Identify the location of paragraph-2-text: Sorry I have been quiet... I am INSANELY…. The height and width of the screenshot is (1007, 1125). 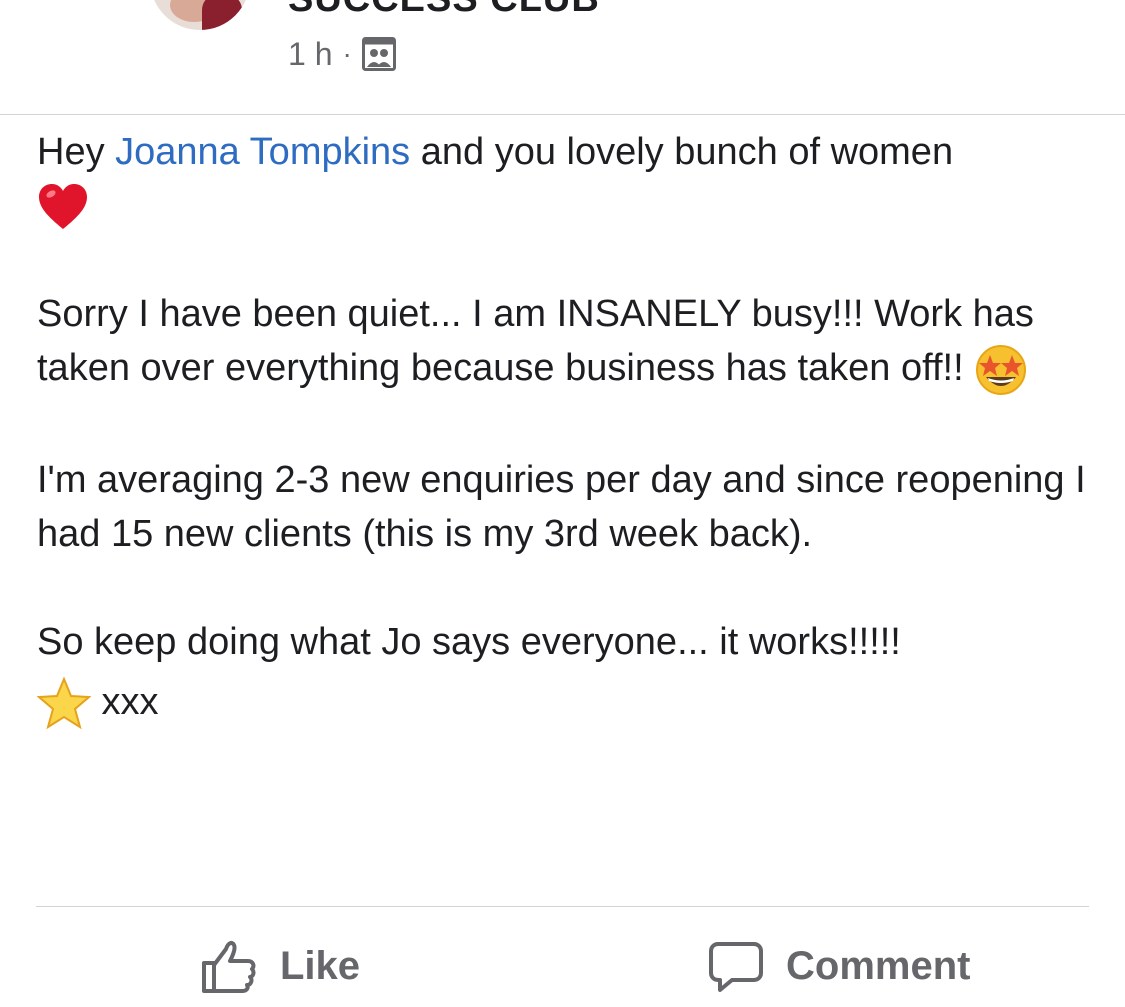
(535, 341).